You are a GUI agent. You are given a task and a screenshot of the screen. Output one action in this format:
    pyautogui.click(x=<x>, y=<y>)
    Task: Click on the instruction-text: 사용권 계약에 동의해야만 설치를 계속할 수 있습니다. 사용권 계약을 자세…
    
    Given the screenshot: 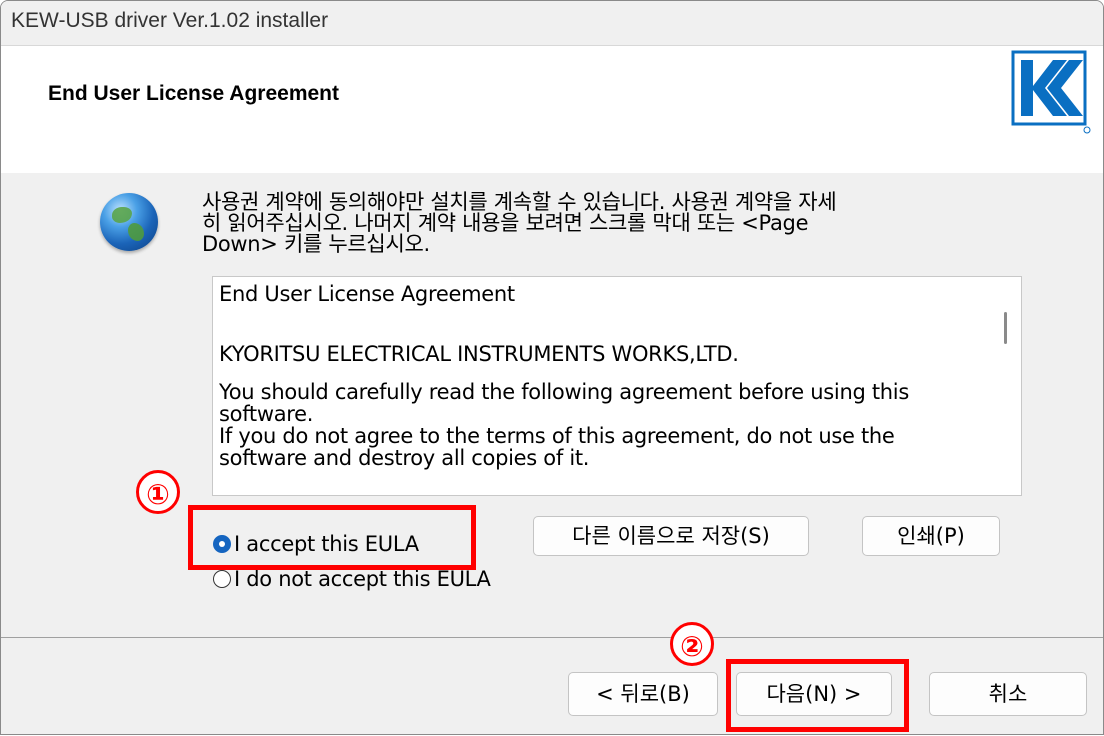 What is the action you would take?
    pyautogui.click(x=597, y=223)
    